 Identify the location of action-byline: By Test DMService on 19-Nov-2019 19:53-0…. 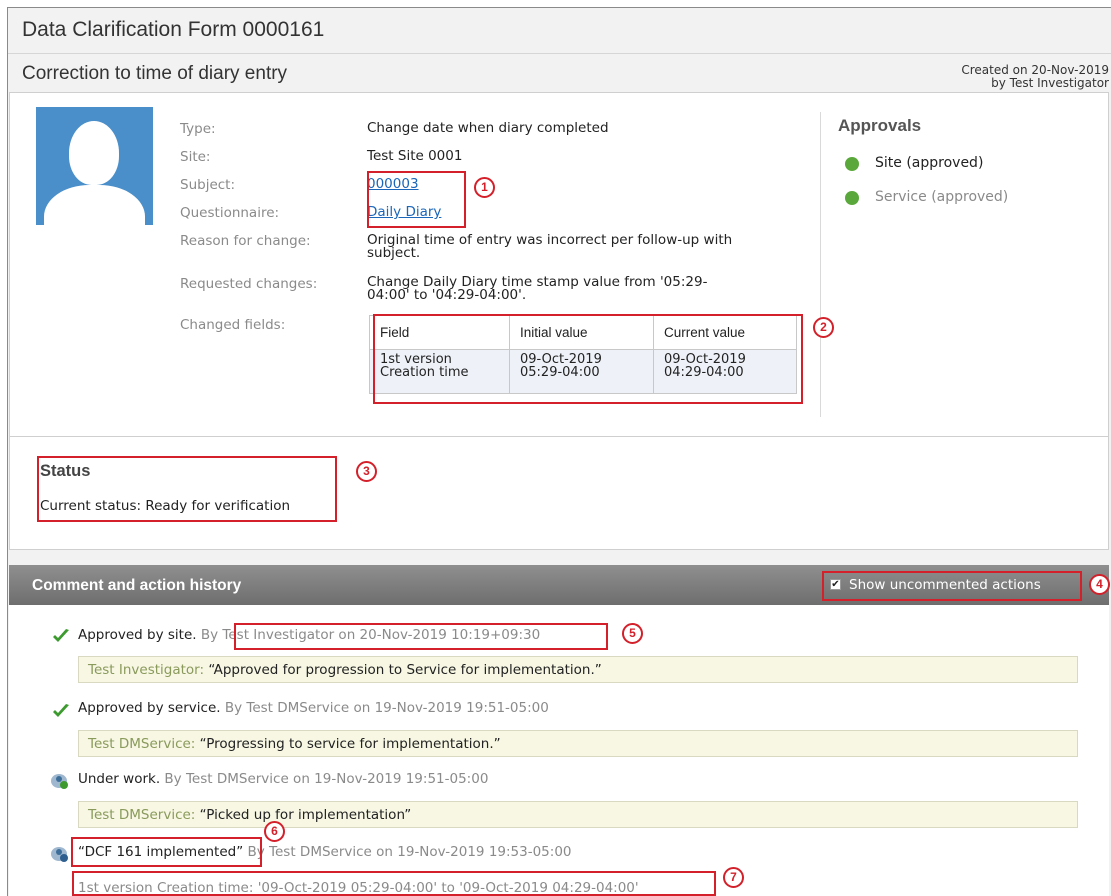
(407, 852).